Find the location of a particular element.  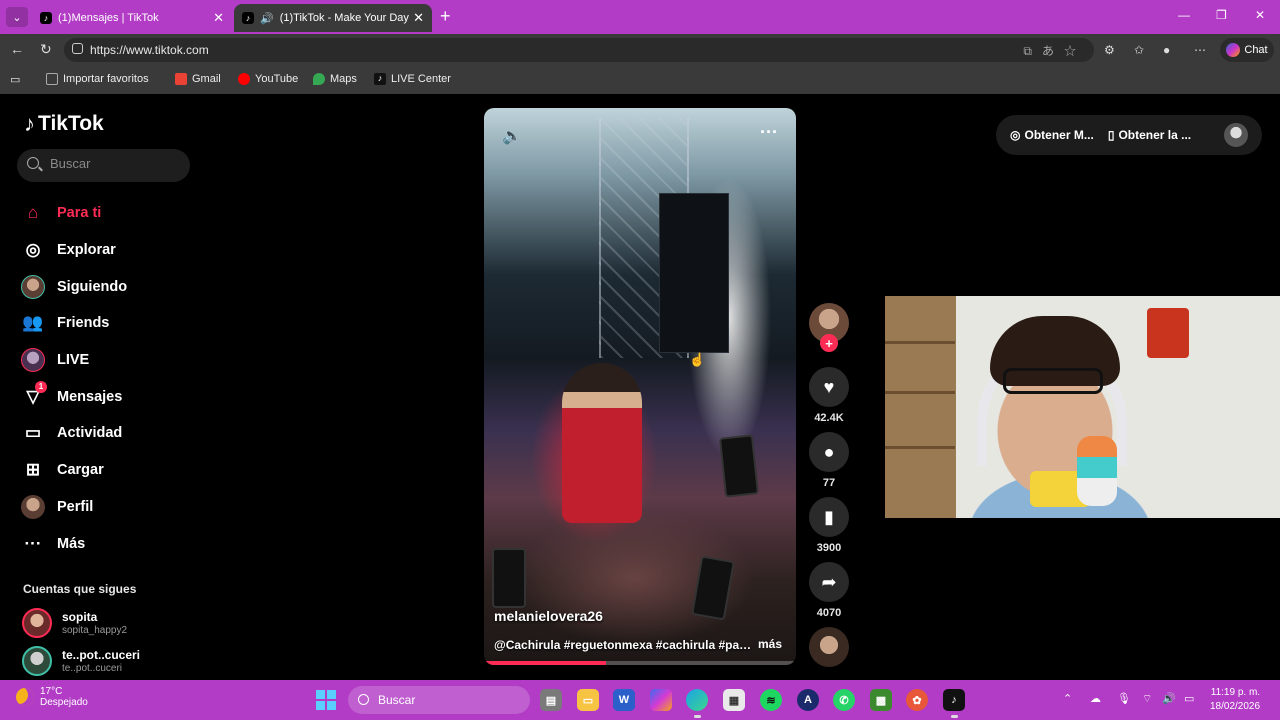

settings-more-icon: ⋯ is located at coordinates (1200, 50).